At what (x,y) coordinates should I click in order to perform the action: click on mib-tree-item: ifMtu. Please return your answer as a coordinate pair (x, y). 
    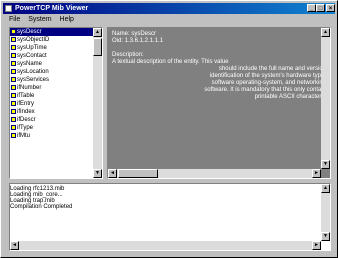
    Looking at the image, I should click on (56, 136).